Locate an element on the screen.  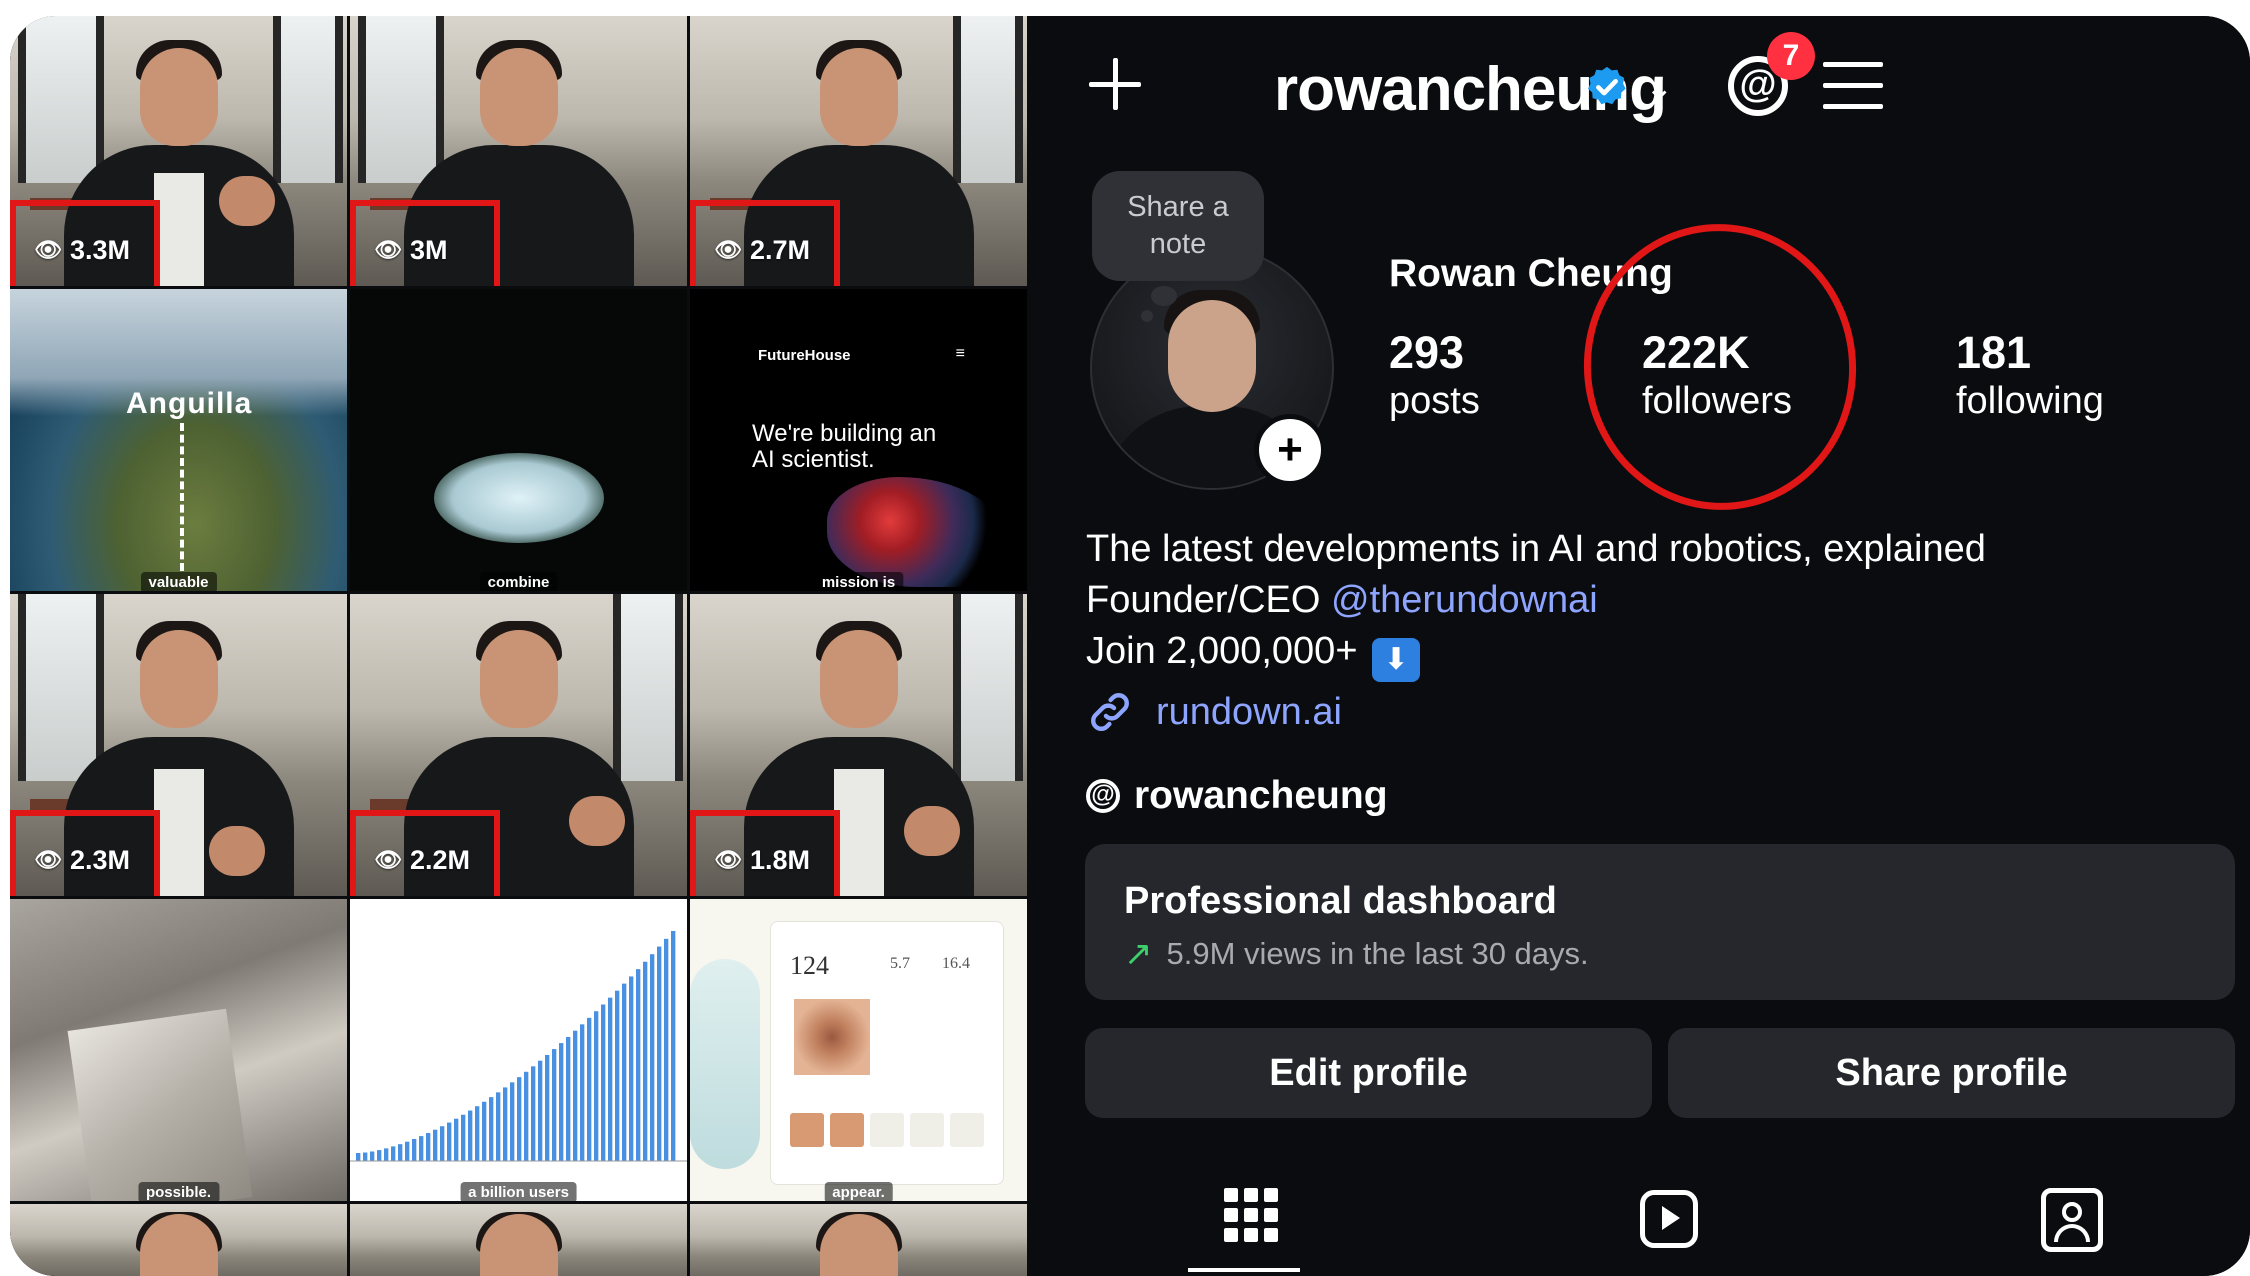
posts-stat: 293 posts is located at coordinates (1434, 376).